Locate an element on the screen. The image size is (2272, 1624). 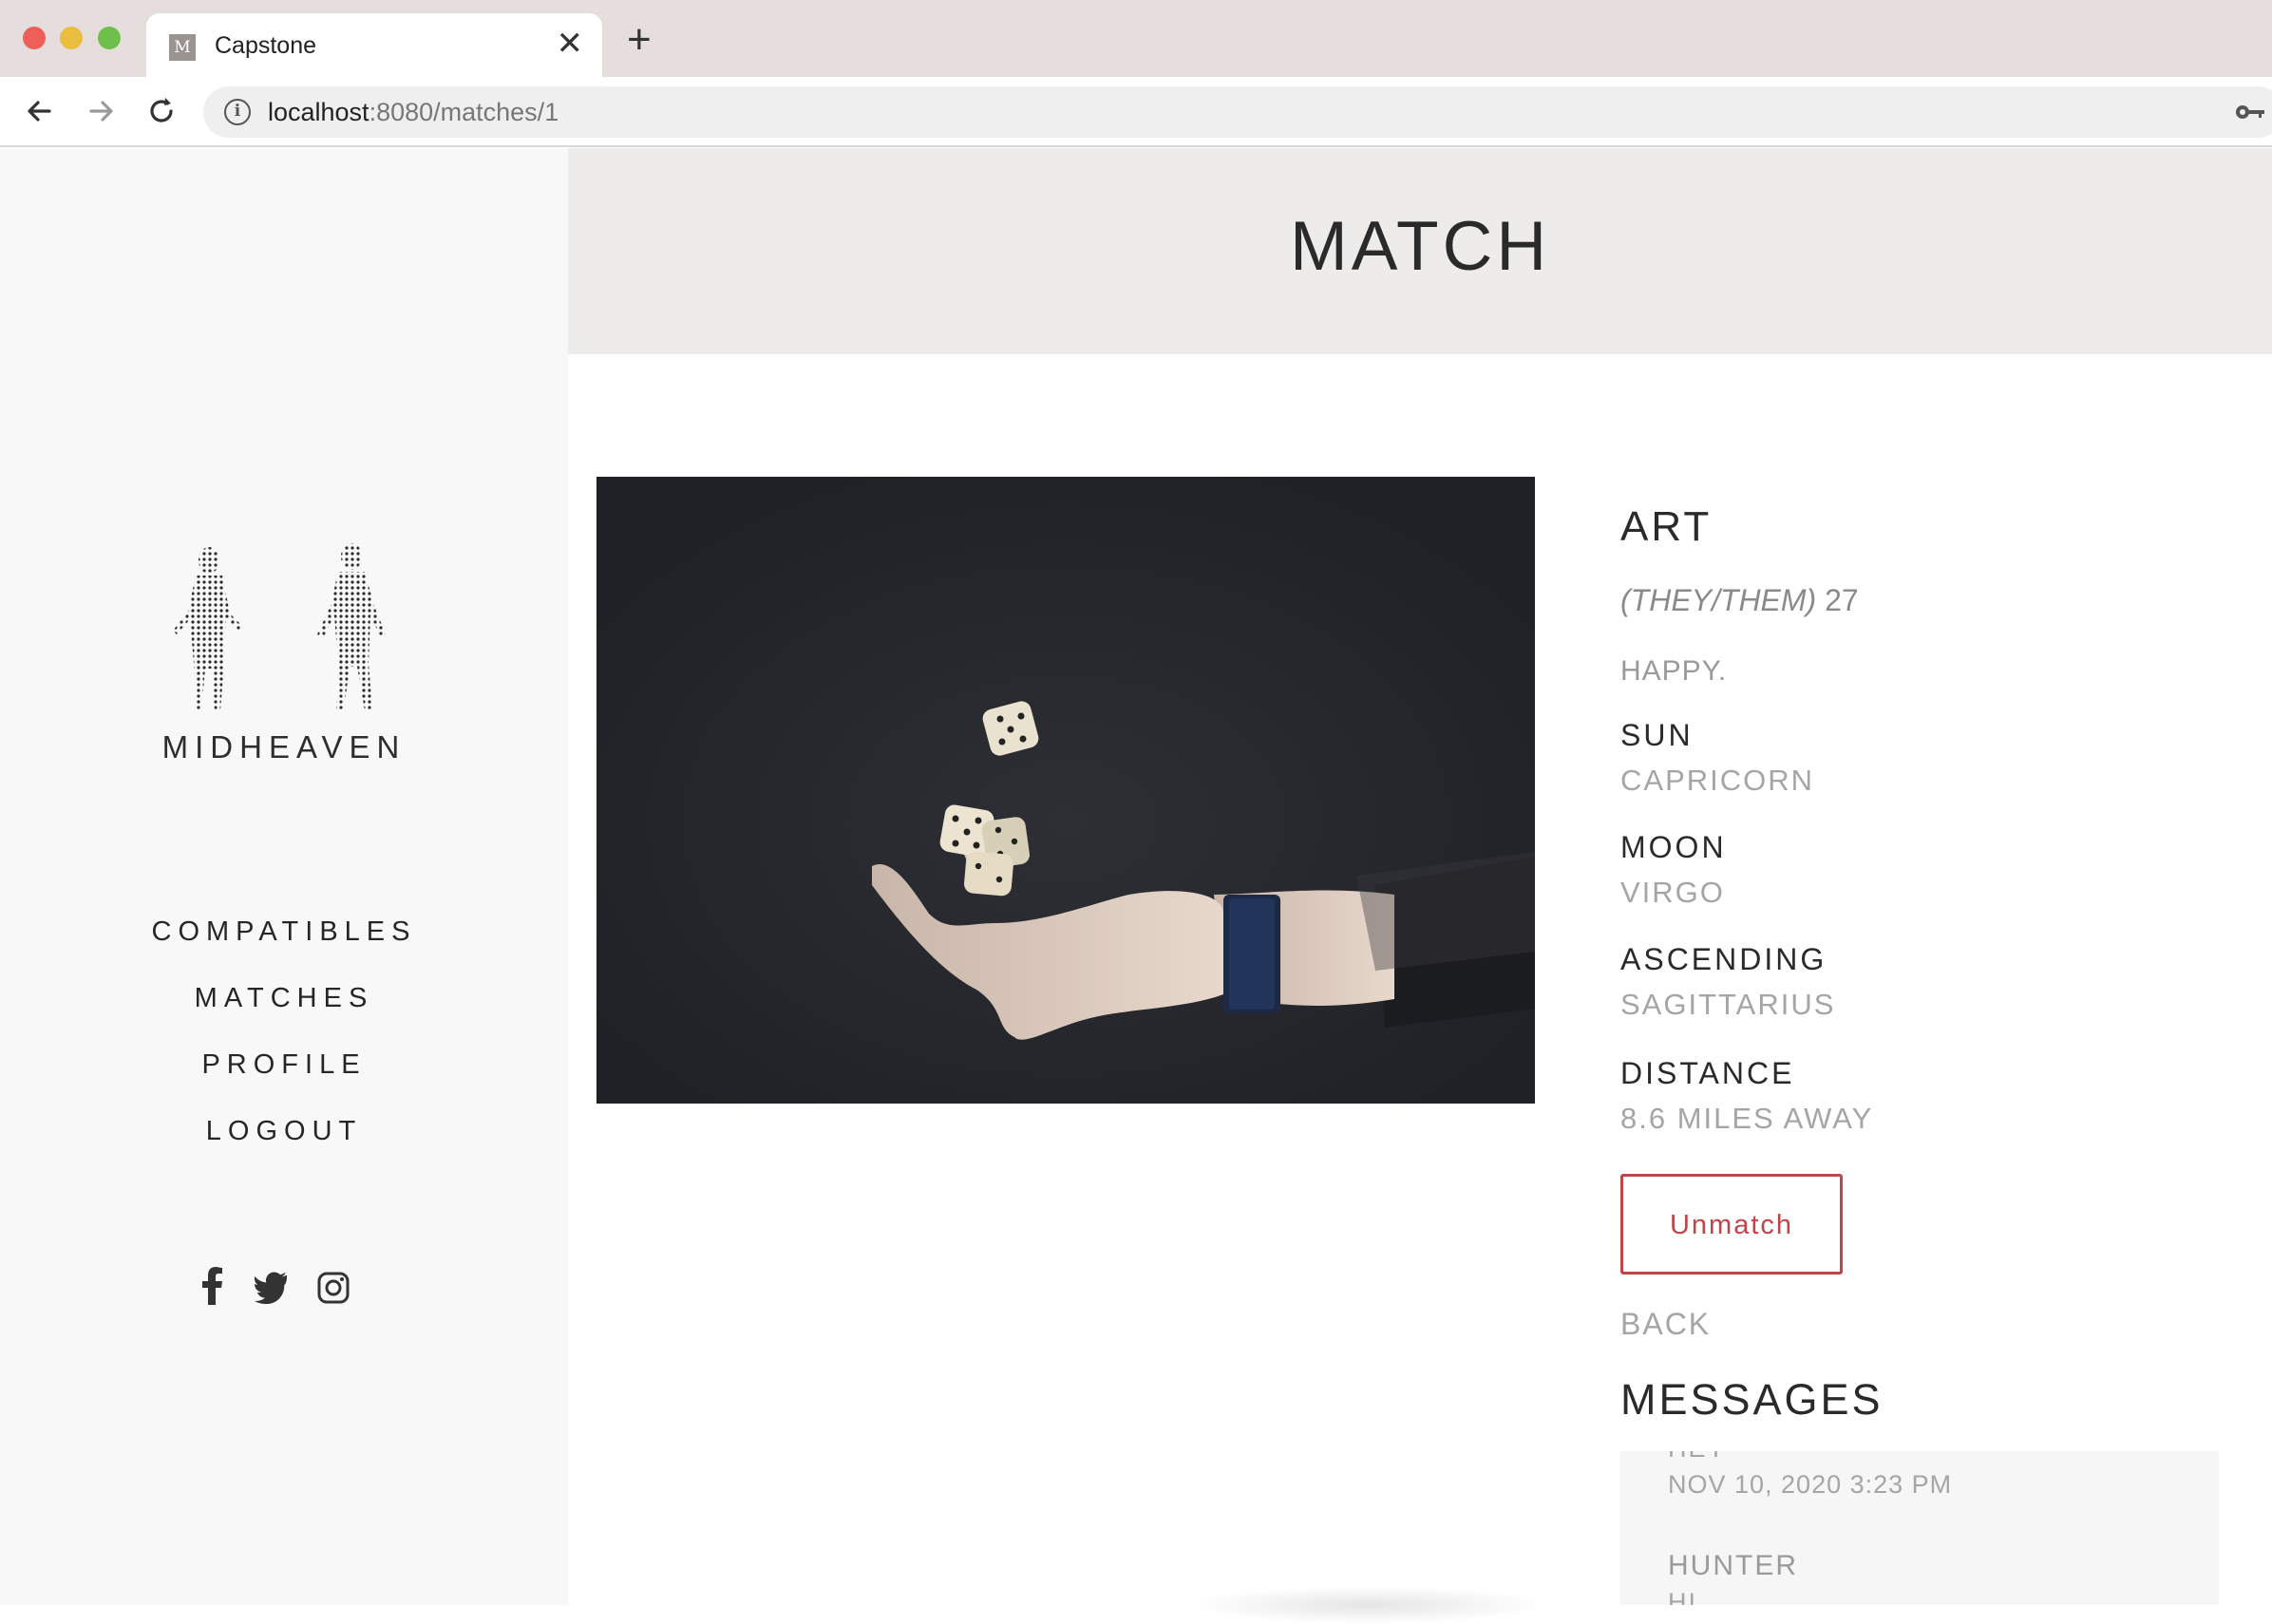
match-pronouns: (THEY/THEM) is located at coordinates (1718, 600).